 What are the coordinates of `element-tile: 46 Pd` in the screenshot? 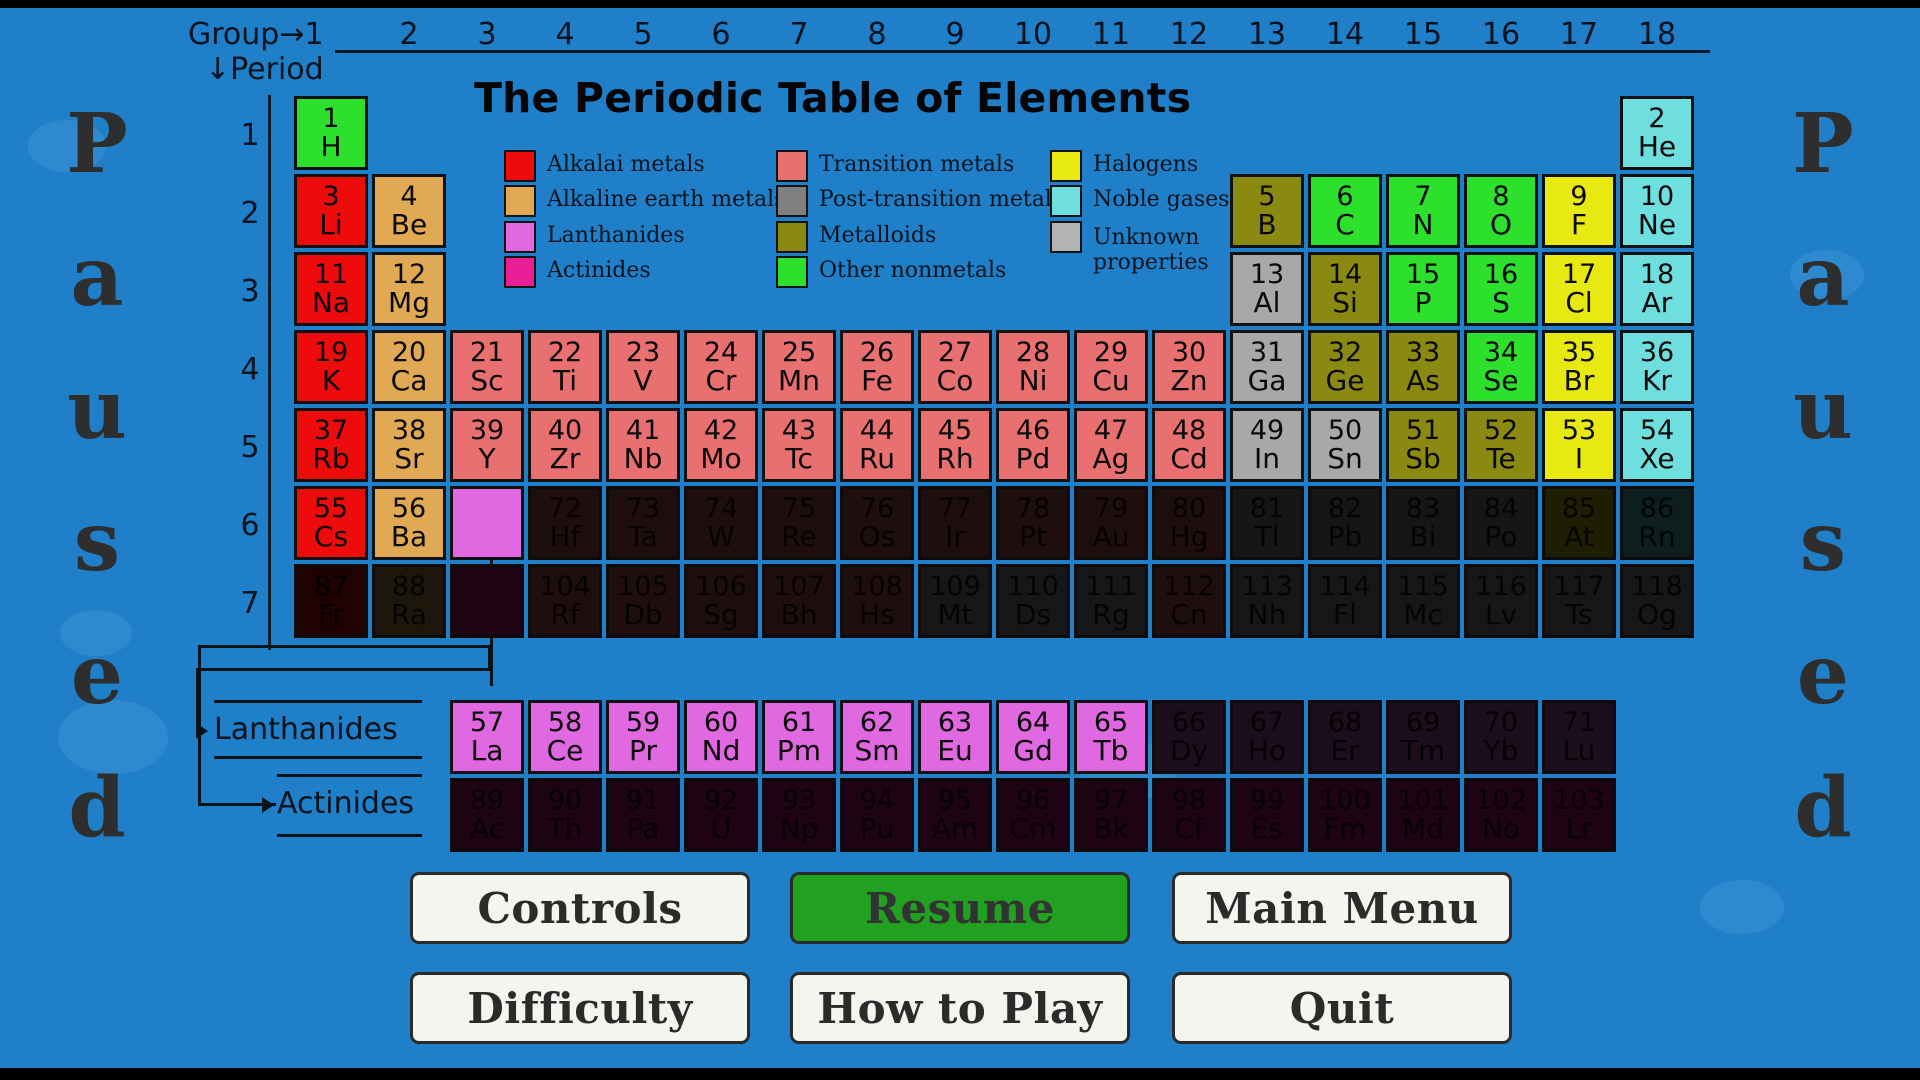 It's located at (1033, 445).